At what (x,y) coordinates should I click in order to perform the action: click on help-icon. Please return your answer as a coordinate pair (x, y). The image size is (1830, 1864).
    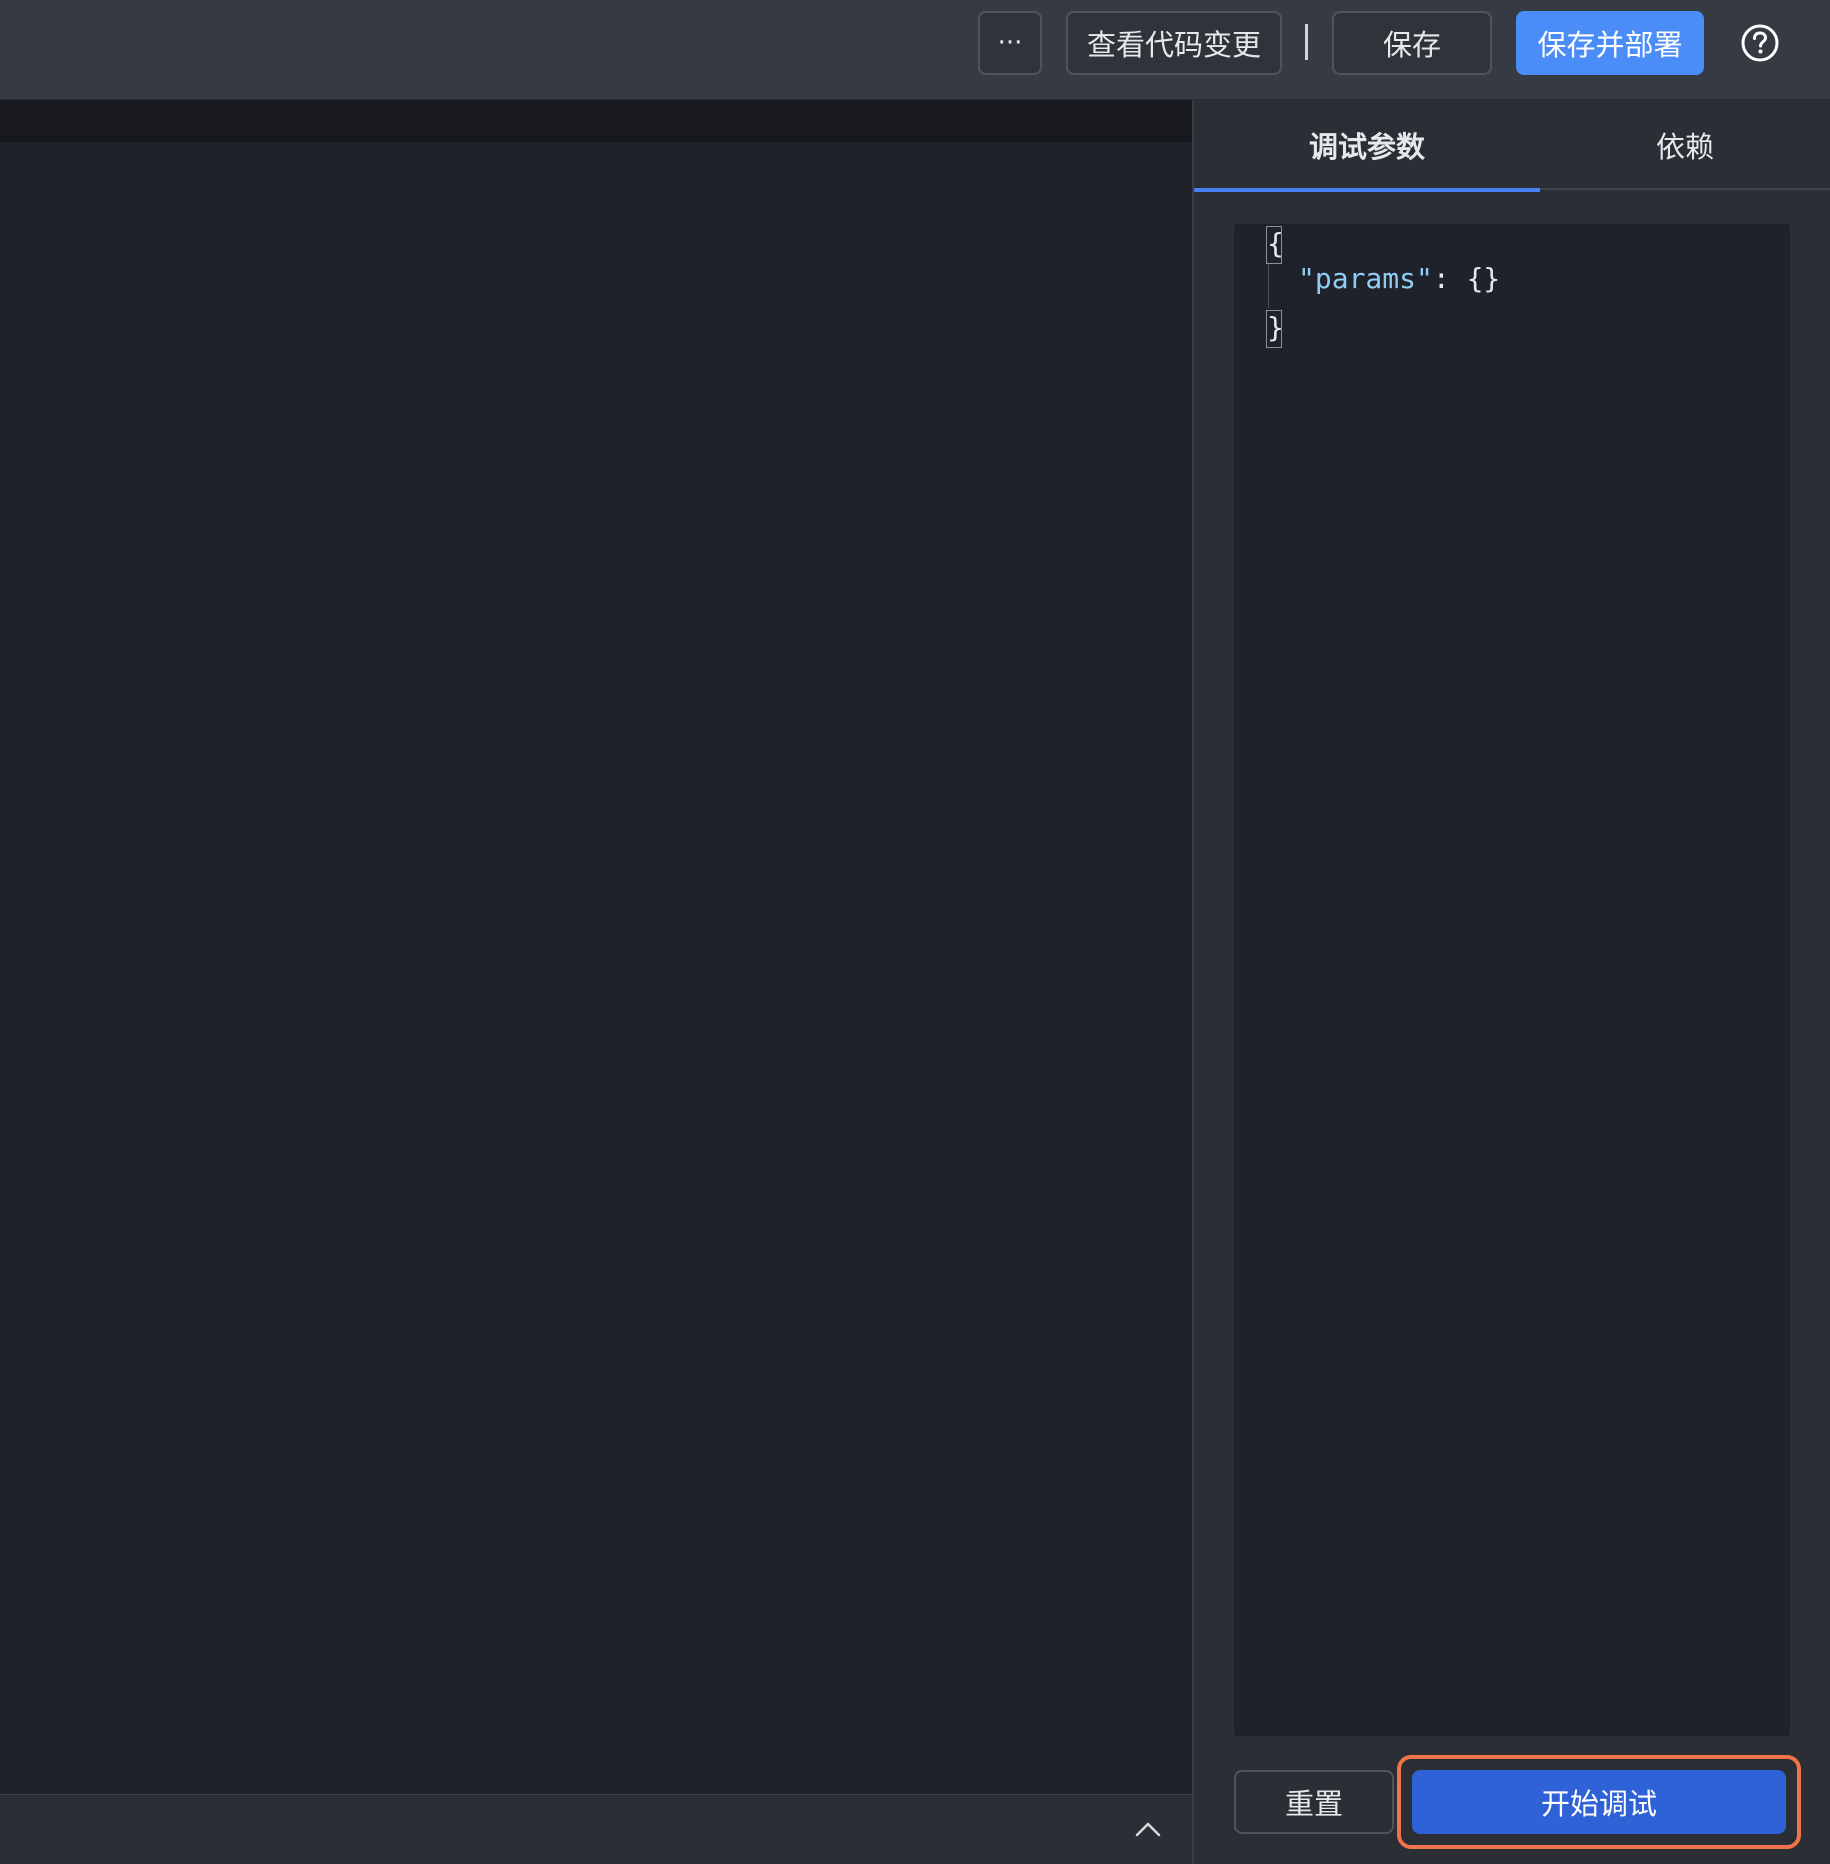
    Looking at the image, I should click on (1760, 43).